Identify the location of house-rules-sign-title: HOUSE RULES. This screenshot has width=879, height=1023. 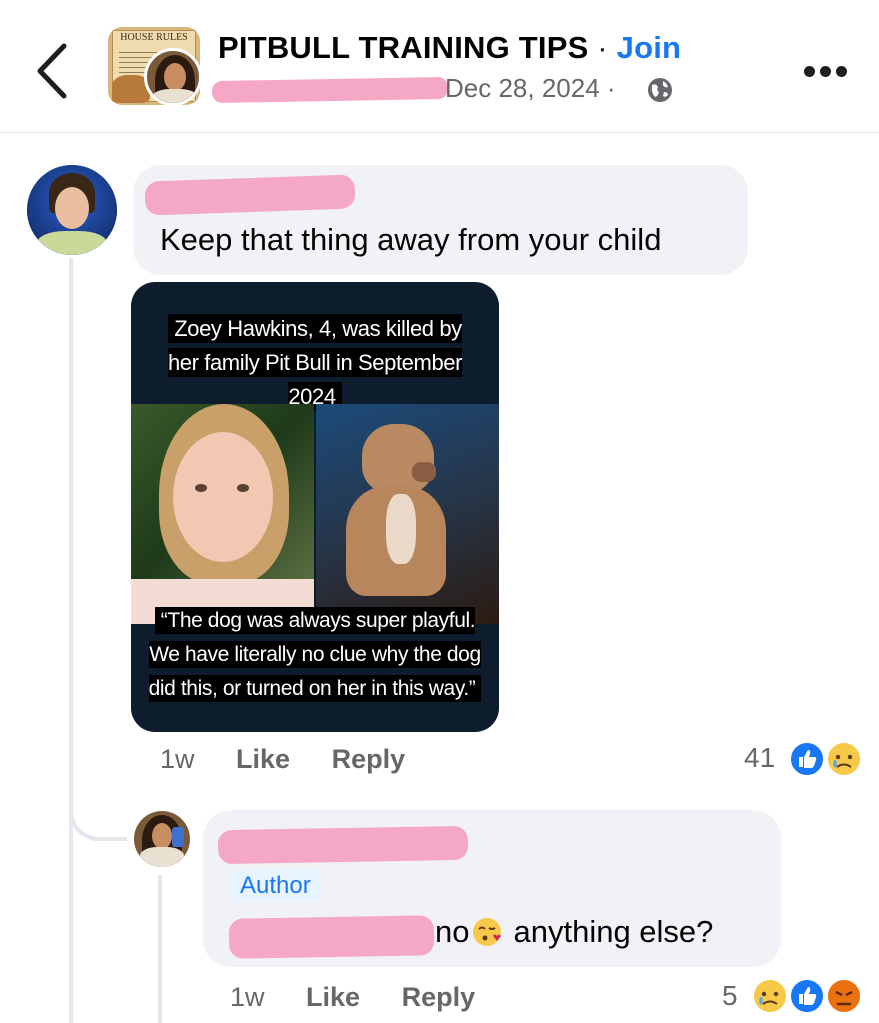
(154, 37).